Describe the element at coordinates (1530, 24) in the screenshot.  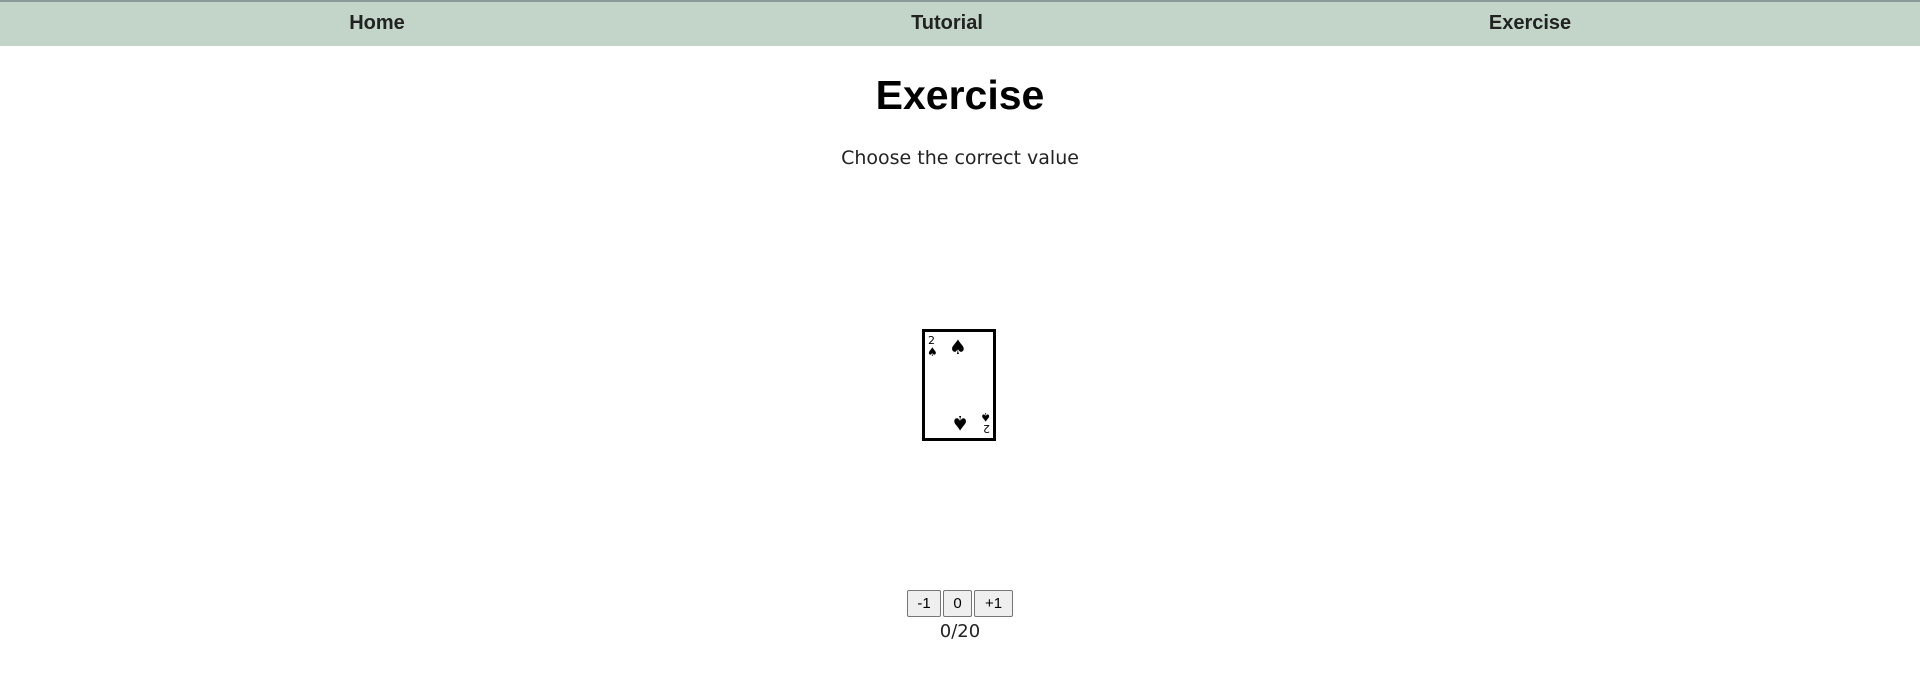
I see `nav-link-exercise: Exercise` at that location.